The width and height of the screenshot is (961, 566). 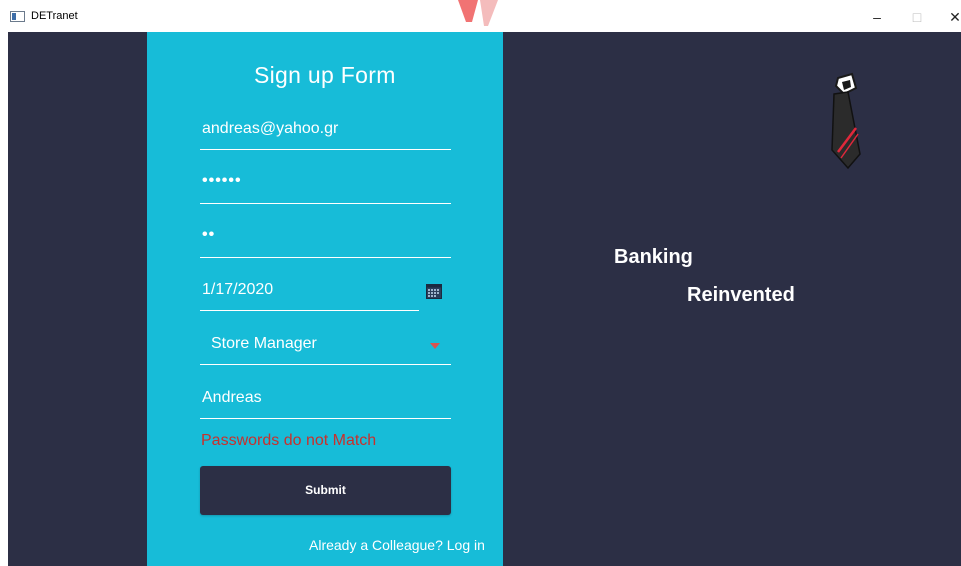 I want to click on brand-accent-mark, so click(x=478, y=13).